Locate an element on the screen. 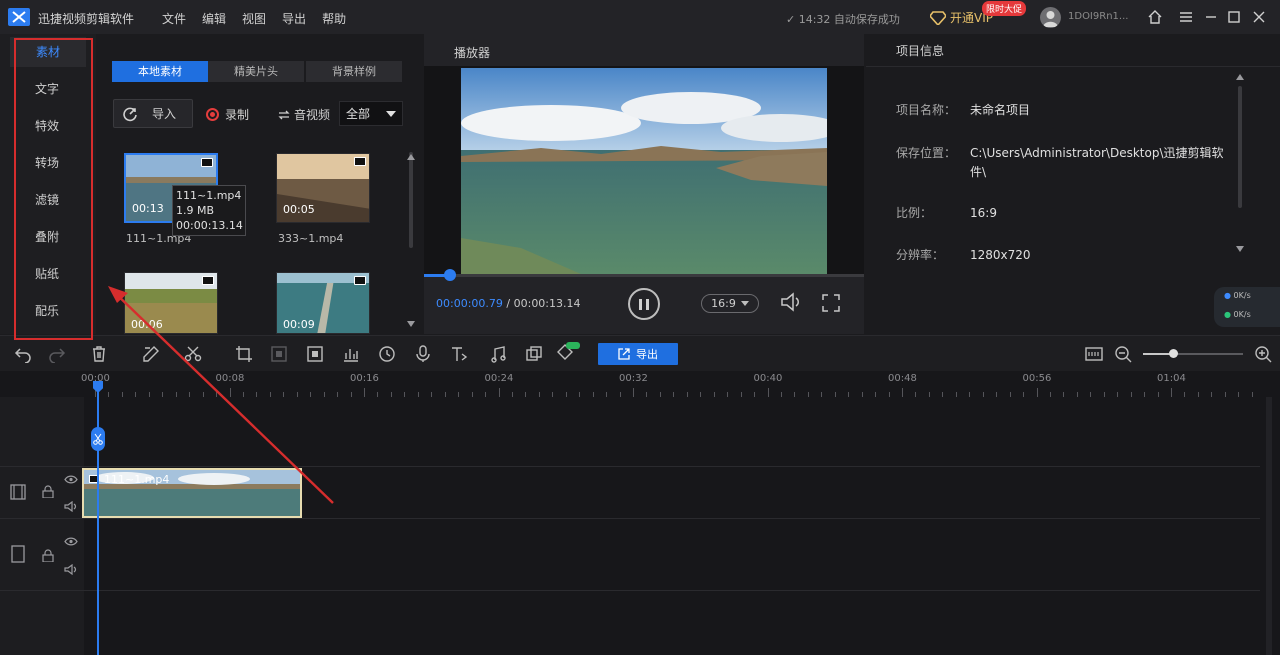 The width and height of the screenshot is (1280, 655). home-button is located at coordinates (1155, 17).